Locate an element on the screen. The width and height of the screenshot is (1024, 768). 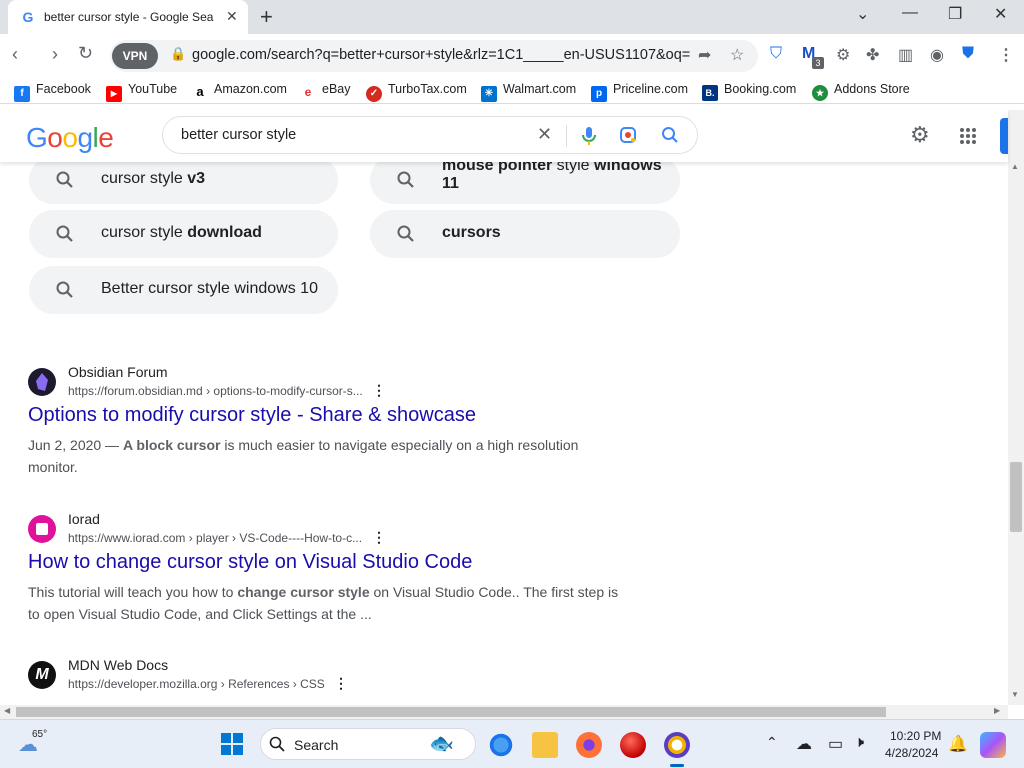
bookmark-star-icon: ☆ is located at coordinates (737, 55).